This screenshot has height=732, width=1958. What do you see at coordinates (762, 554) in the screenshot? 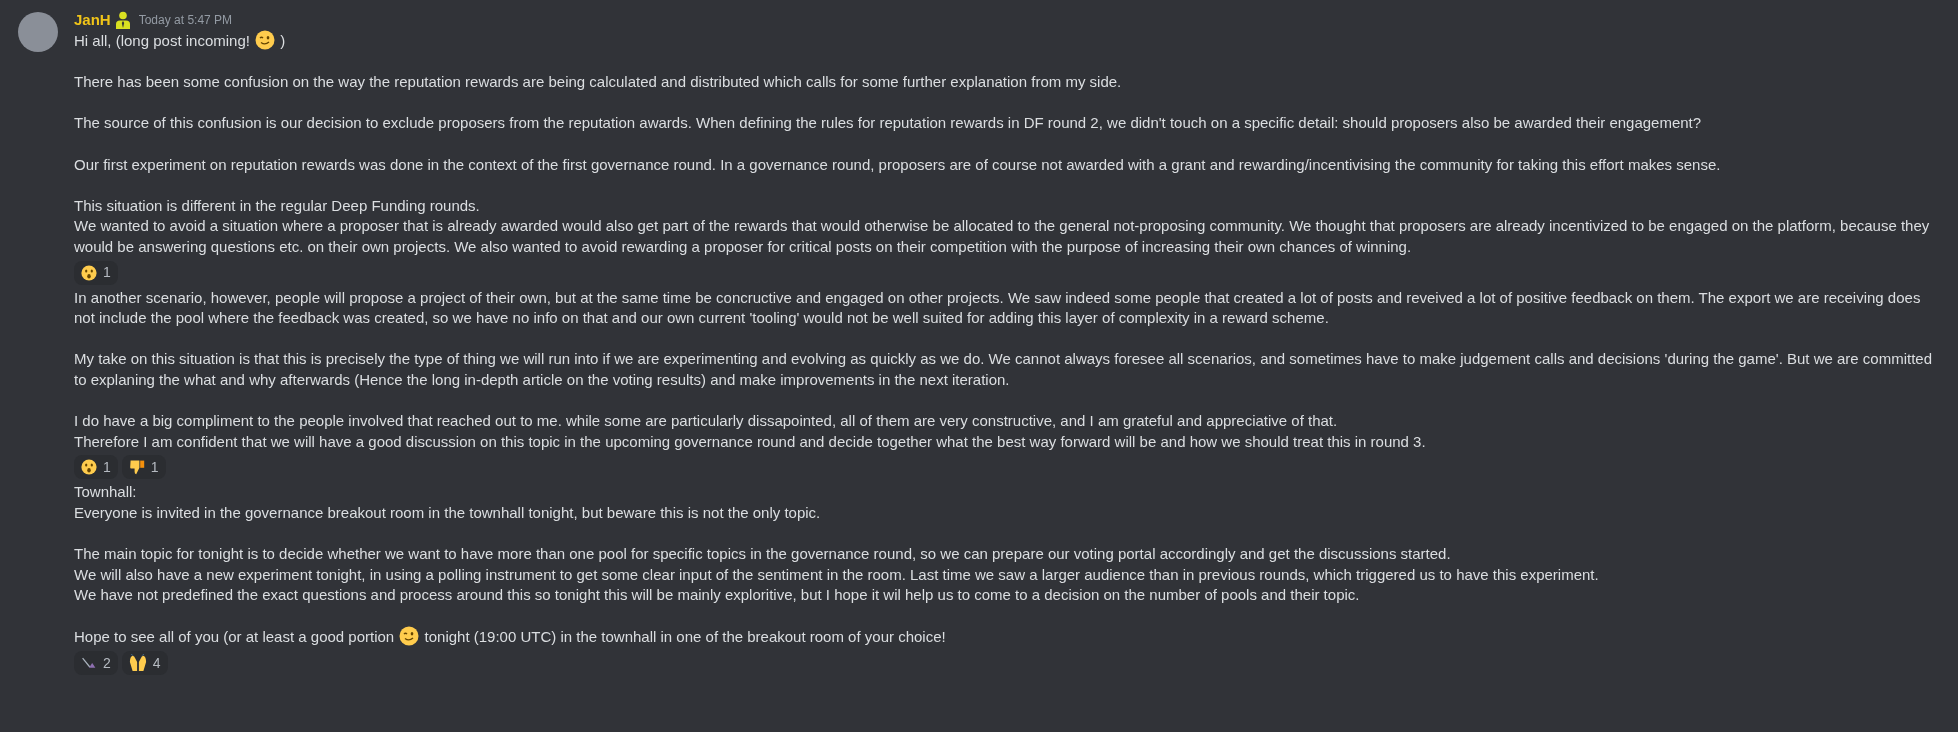
I see `message-text: The main topic for tonight is to decide whether we want to have more than one pool for specific topics in the governance round, so we can prepare our voting portal accordingly and get the discussions started.` at bounding box center [762, 554].